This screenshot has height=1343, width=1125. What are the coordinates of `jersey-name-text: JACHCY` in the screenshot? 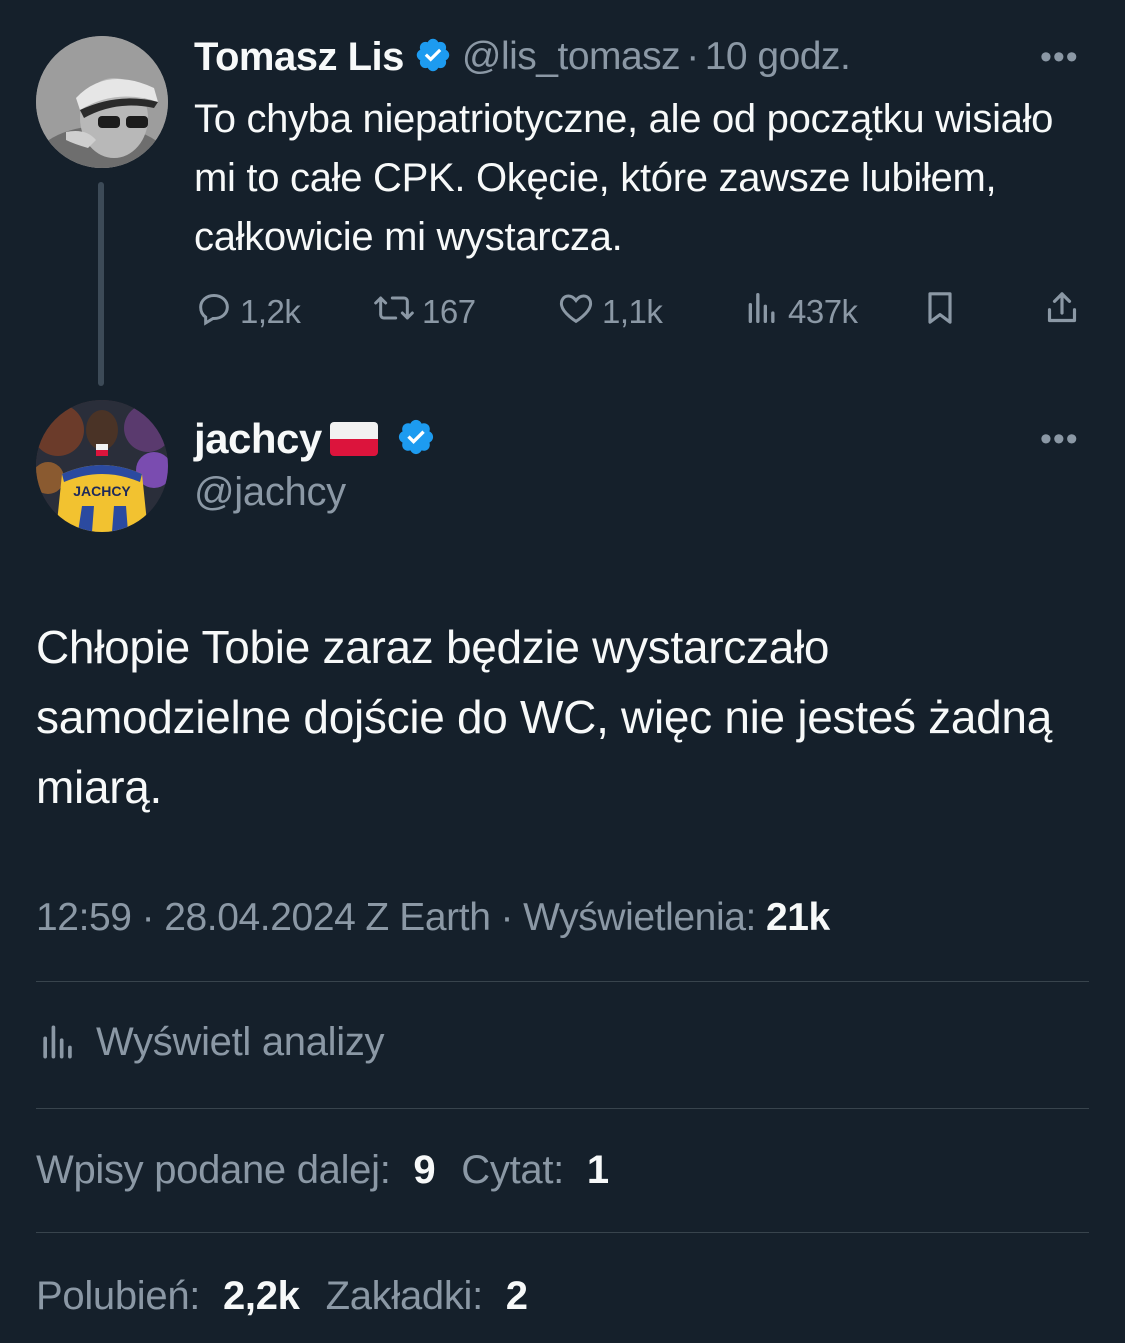 It's located at (102, 491).